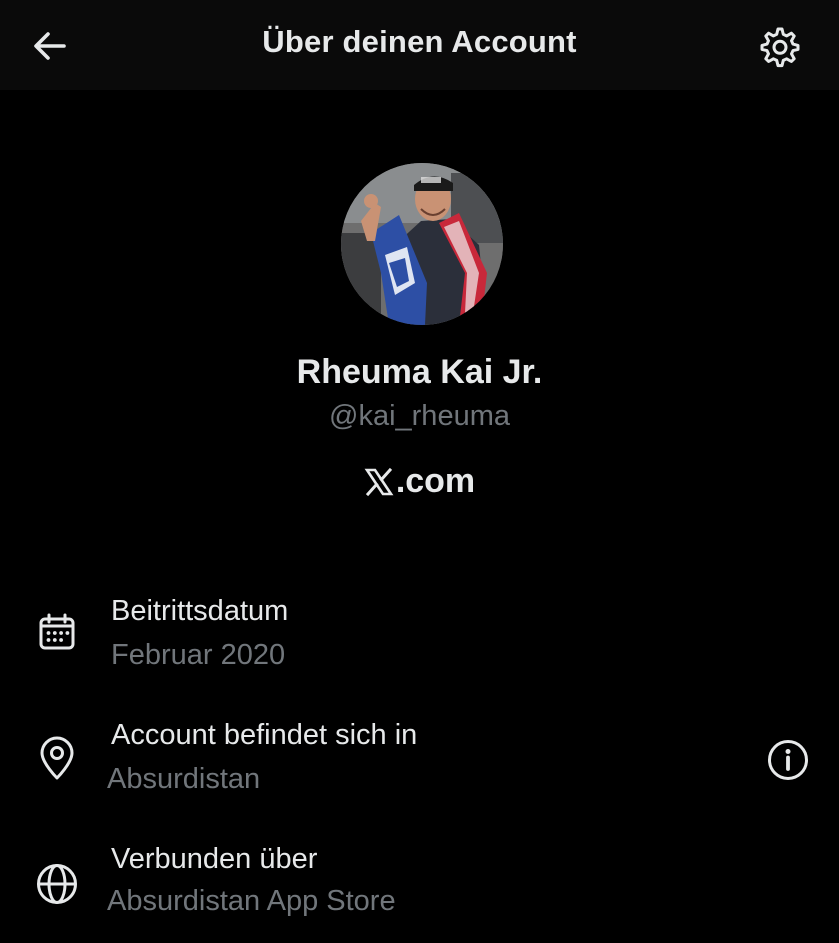  What do you see at coordinates (184, 779) in the screenshot?
I see `location-value: Absurdistan` at bounding box center [184, 779].